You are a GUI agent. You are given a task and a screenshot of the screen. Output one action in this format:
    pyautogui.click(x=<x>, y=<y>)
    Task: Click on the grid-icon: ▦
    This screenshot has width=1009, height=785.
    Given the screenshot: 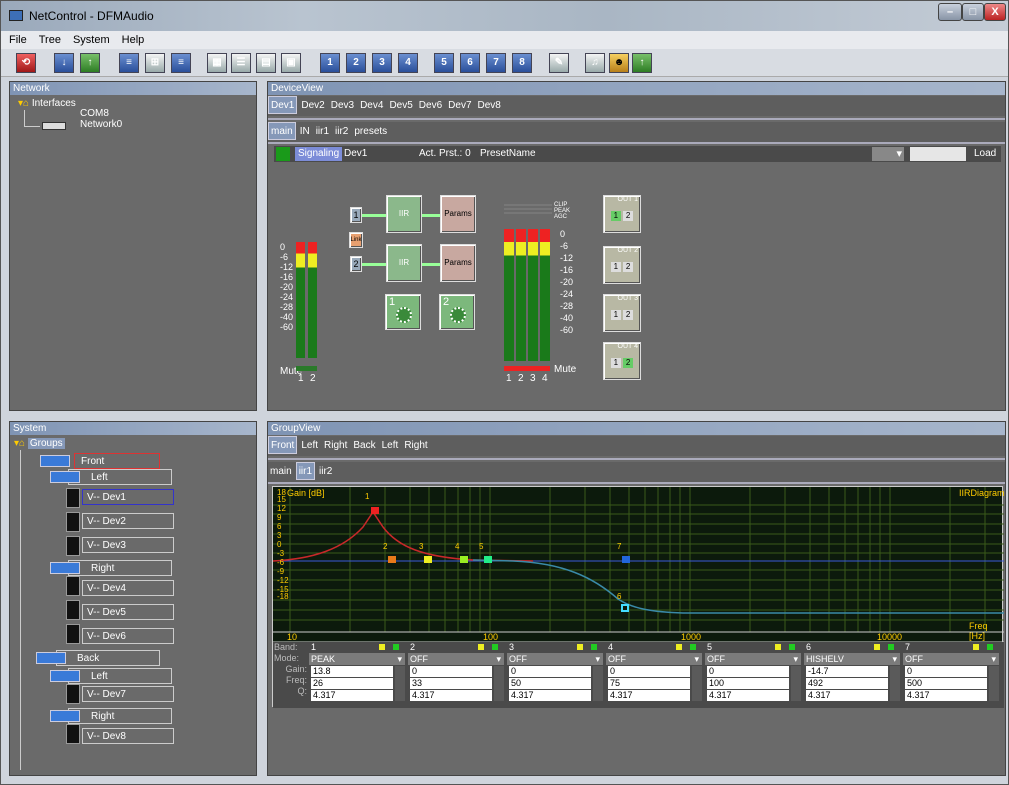 What is the action you would take?
    pyautogui.click(x=217, y=63)
    